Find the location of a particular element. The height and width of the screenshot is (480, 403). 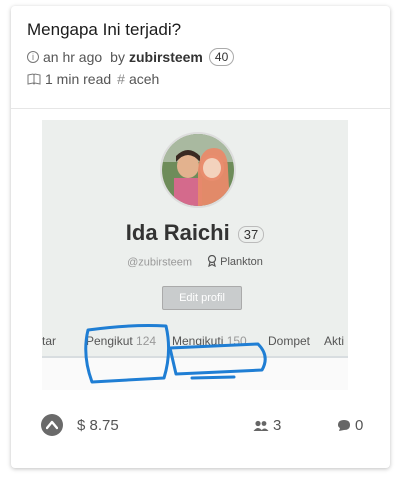

tab-followers: Pengikut 124 is located at coordinates (121, 341).